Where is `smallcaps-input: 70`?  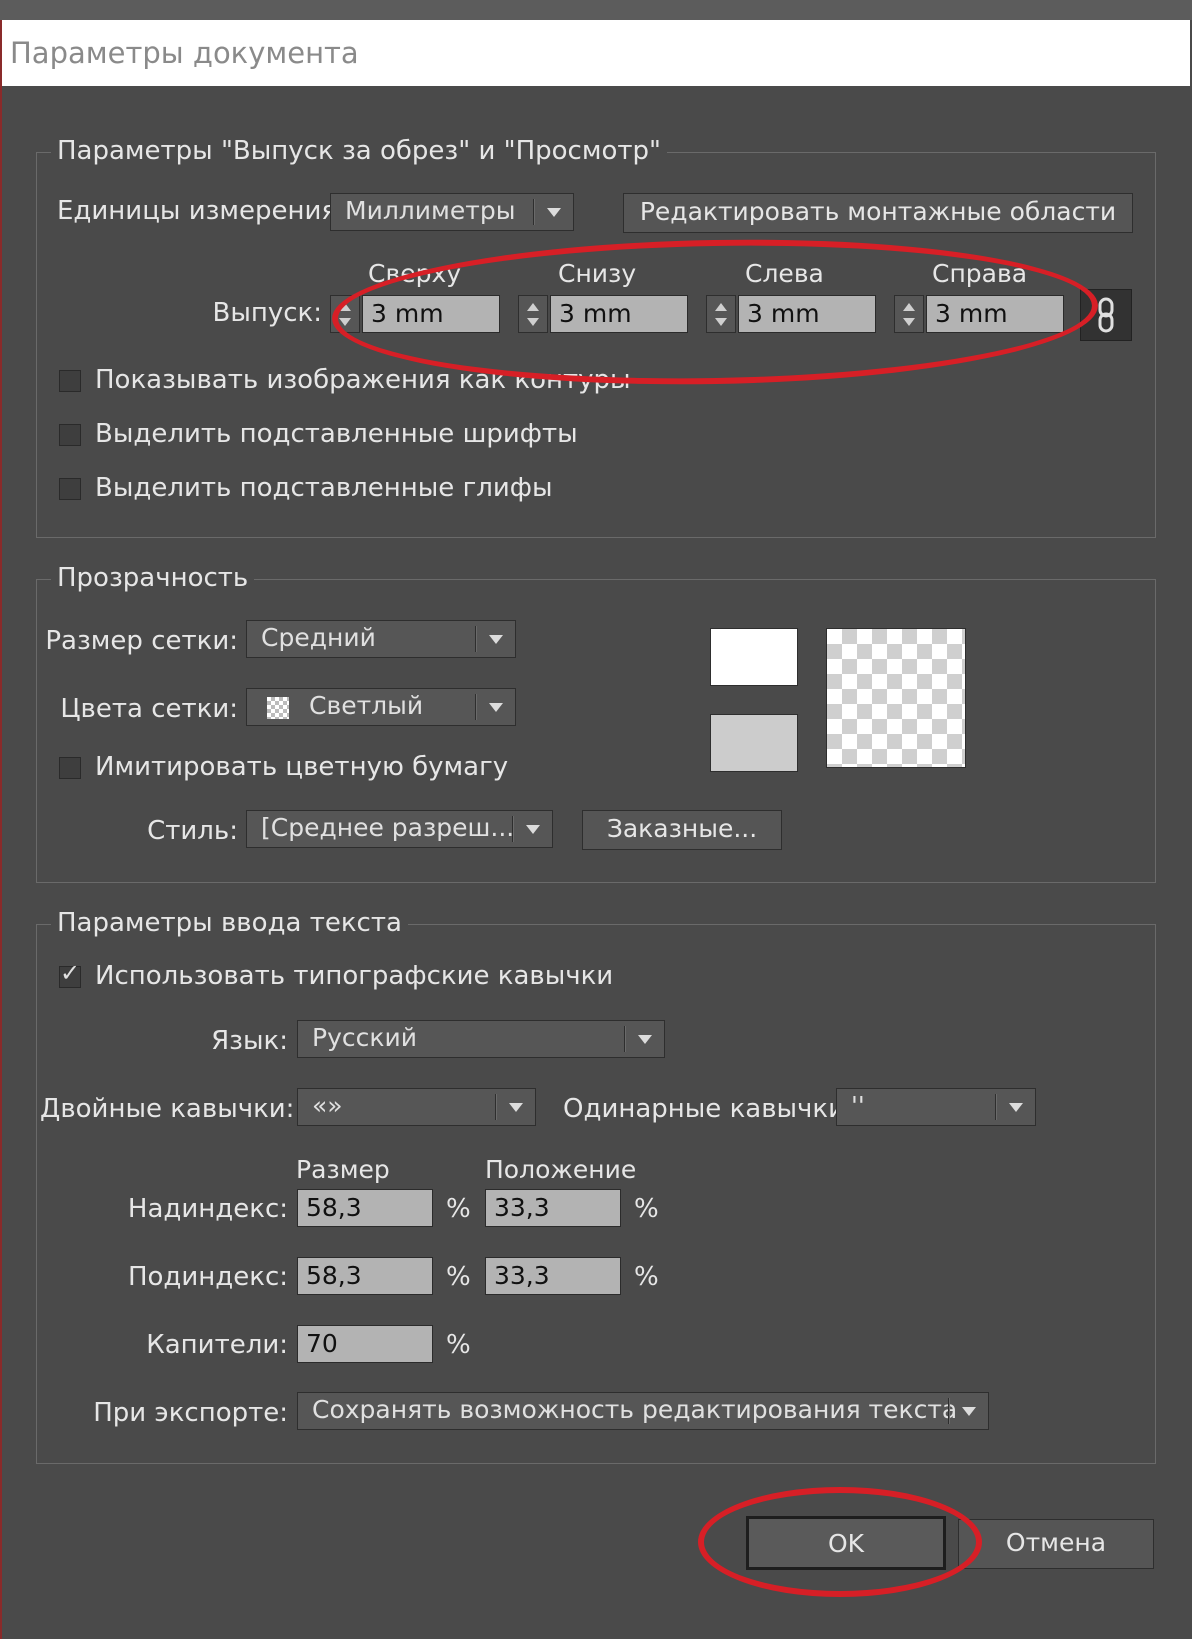
smallcaps-input: 70 is located at coordinates (365, 1344).